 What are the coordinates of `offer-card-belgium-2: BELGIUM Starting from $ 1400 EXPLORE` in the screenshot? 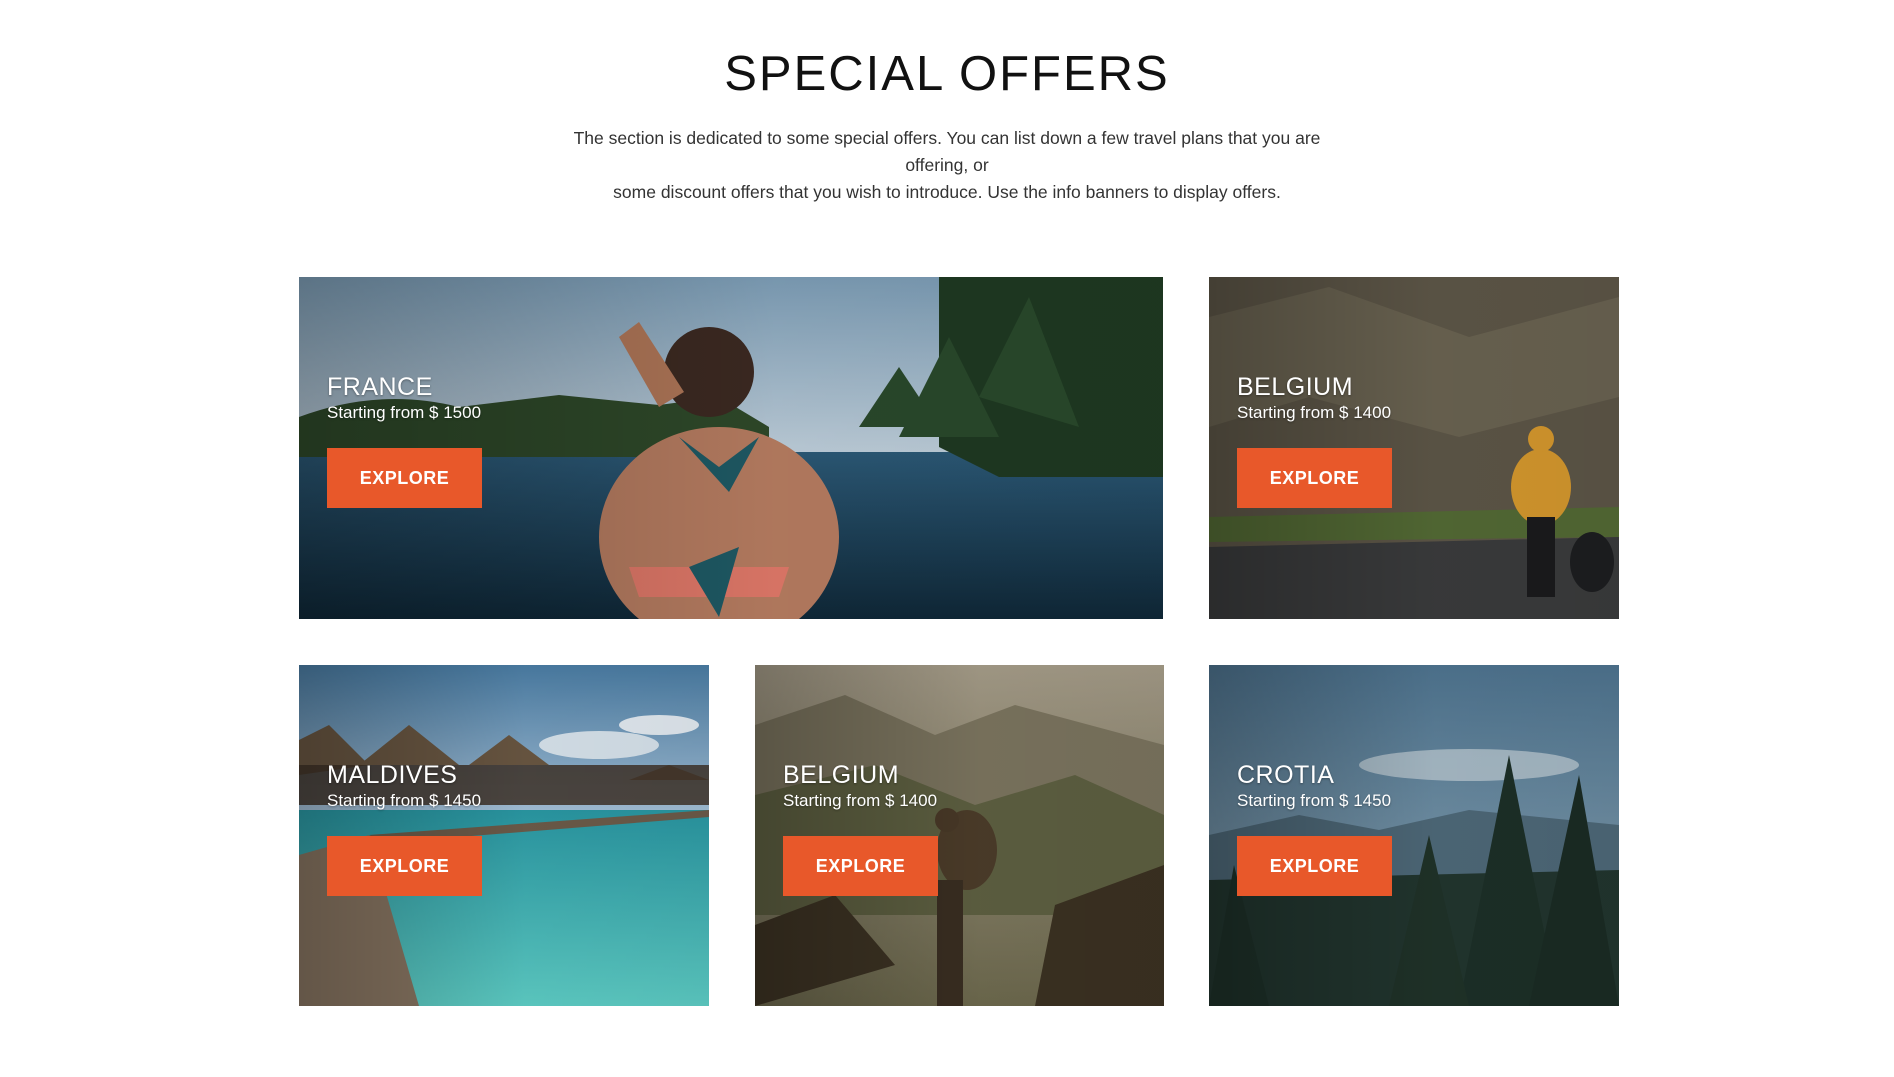 It's located at (959, 835).